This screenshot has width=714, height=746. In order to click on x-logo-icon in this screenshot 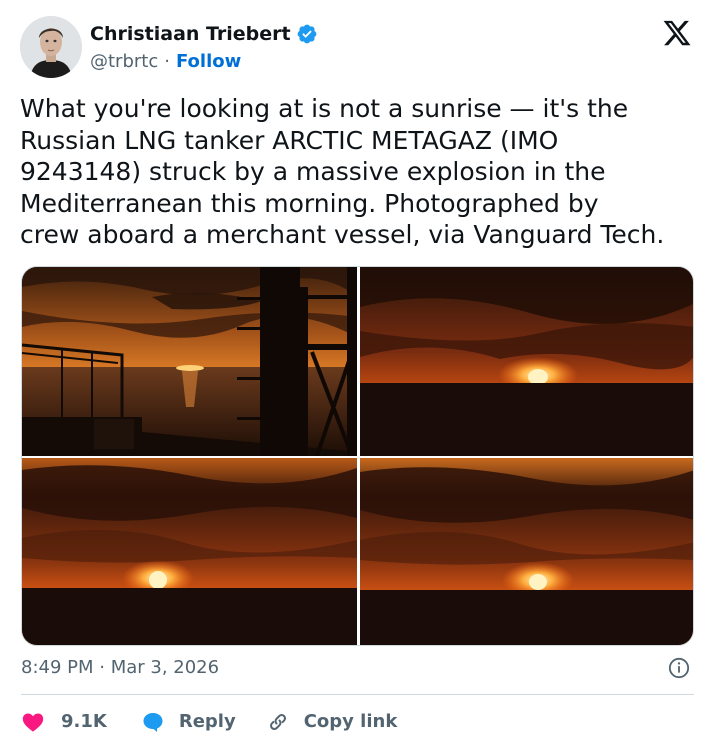, I will do `click(677, 33)`.